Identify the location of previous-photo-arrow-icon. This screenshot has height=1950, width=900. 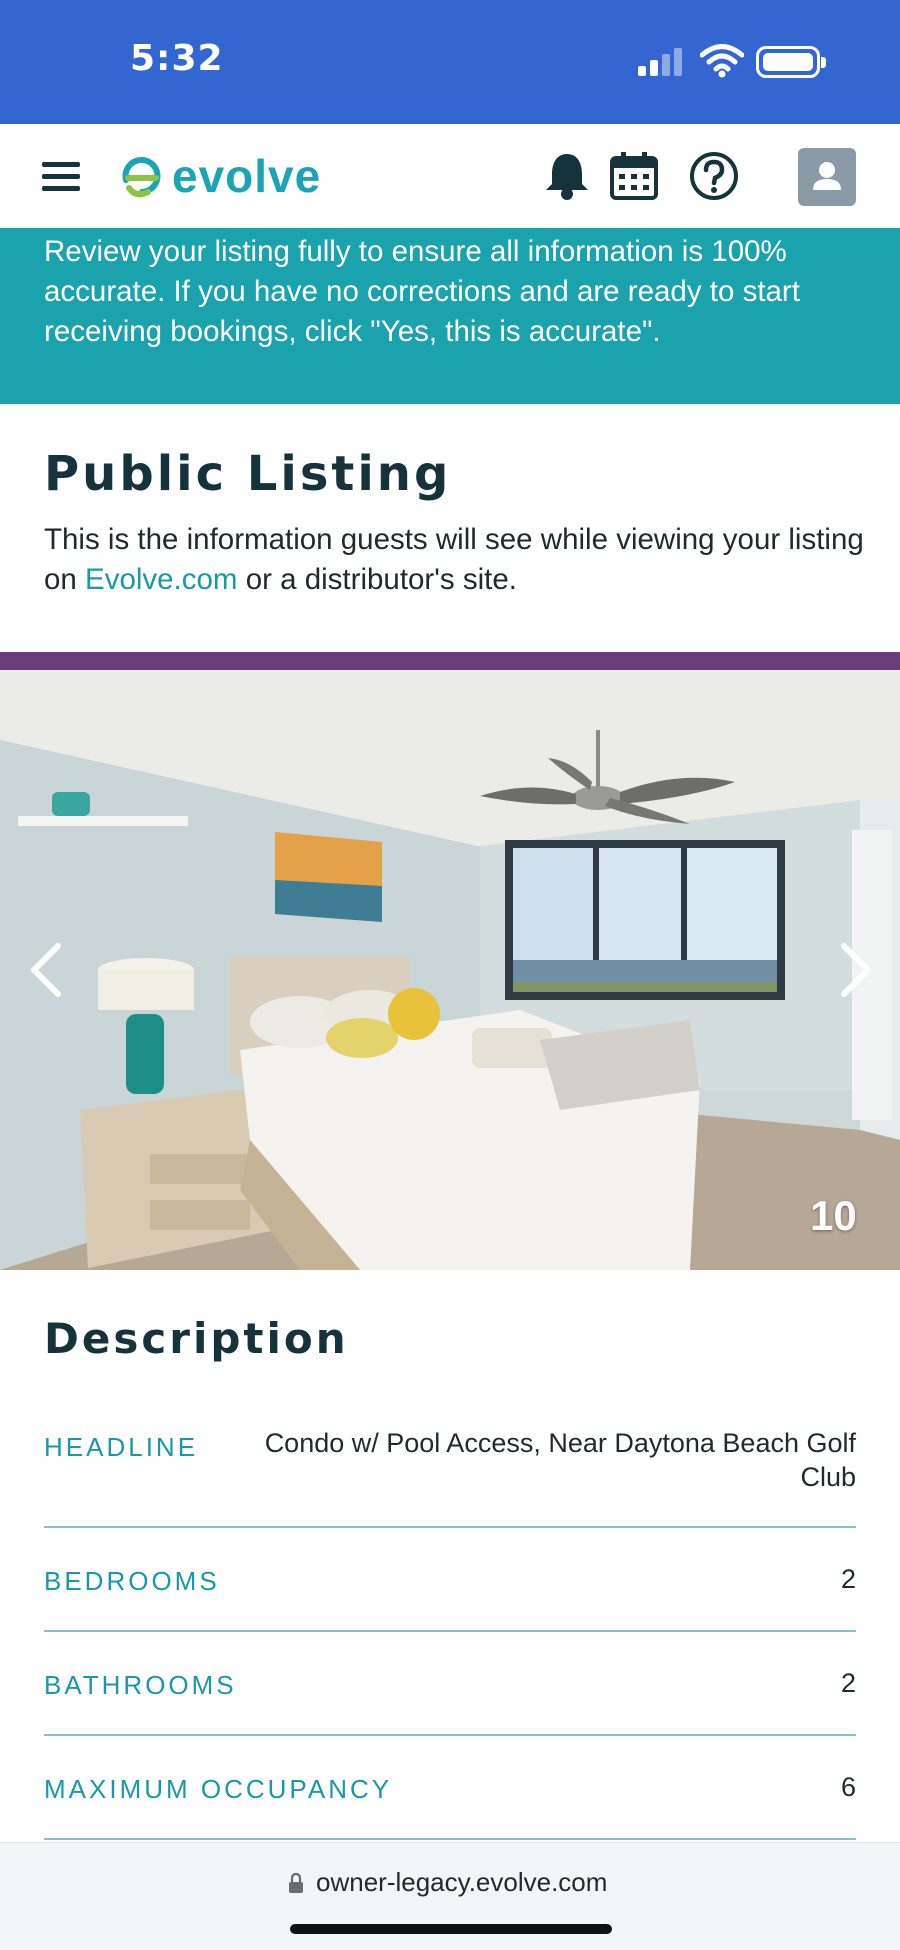
(47, 970).